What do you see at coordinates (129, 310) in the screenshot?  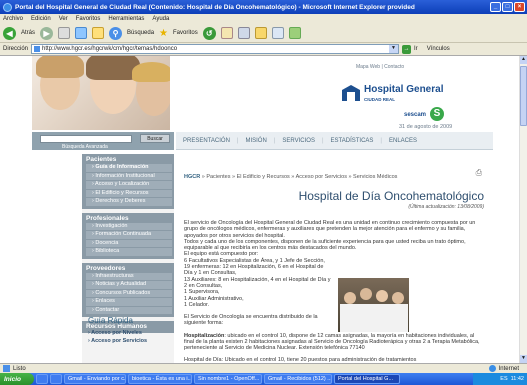 I see `sidebar-item: › Contactar` at bounding box center [129, 310].